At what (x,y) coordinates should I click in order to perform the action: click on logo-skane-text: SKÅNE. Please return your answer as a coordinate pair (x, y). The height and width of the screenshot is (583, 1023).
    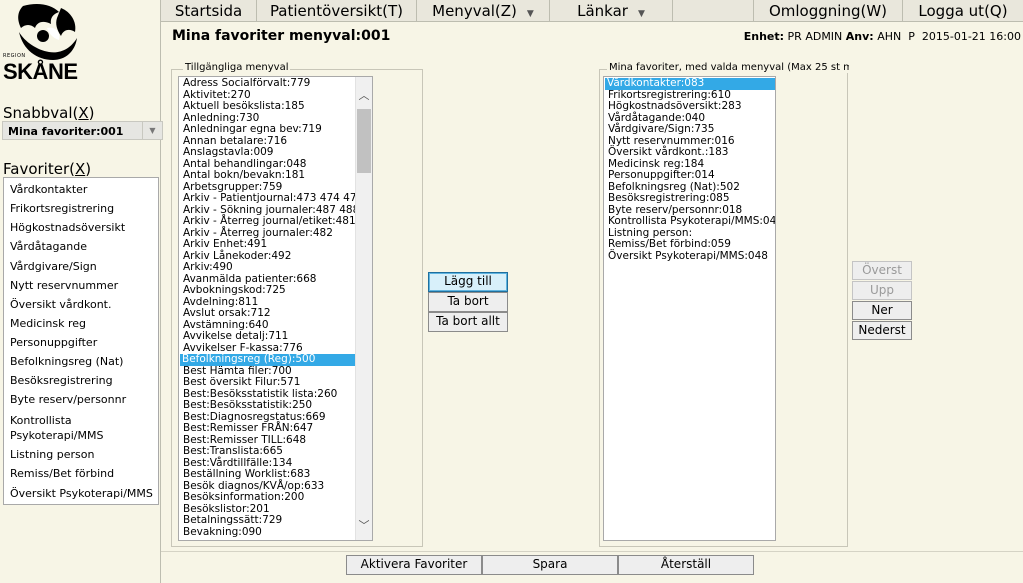
    Looking at the image, I should click on (40, 71).